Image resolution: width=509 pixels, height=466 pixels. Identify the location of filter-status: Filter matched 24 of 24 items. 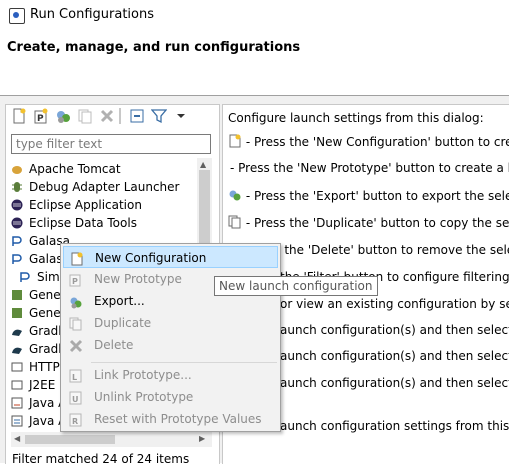
(101, 459).